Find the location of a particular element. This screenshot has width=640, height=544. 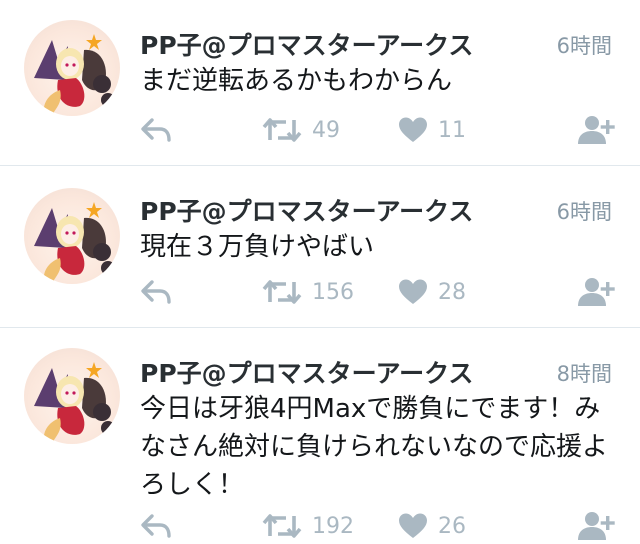

tweet-timestamp: 8時間 is located at coordinates (584, 373).